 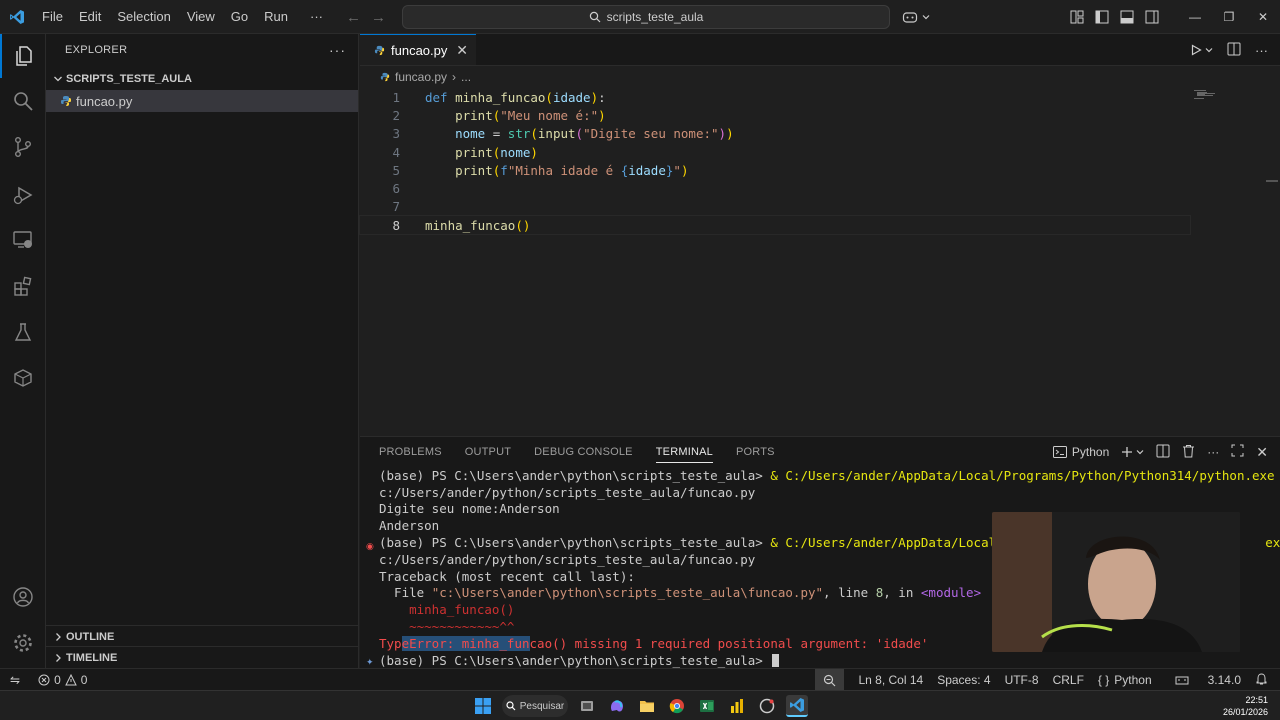 I want to click on encoding: UTF-8, so click(x=1022, y=680).